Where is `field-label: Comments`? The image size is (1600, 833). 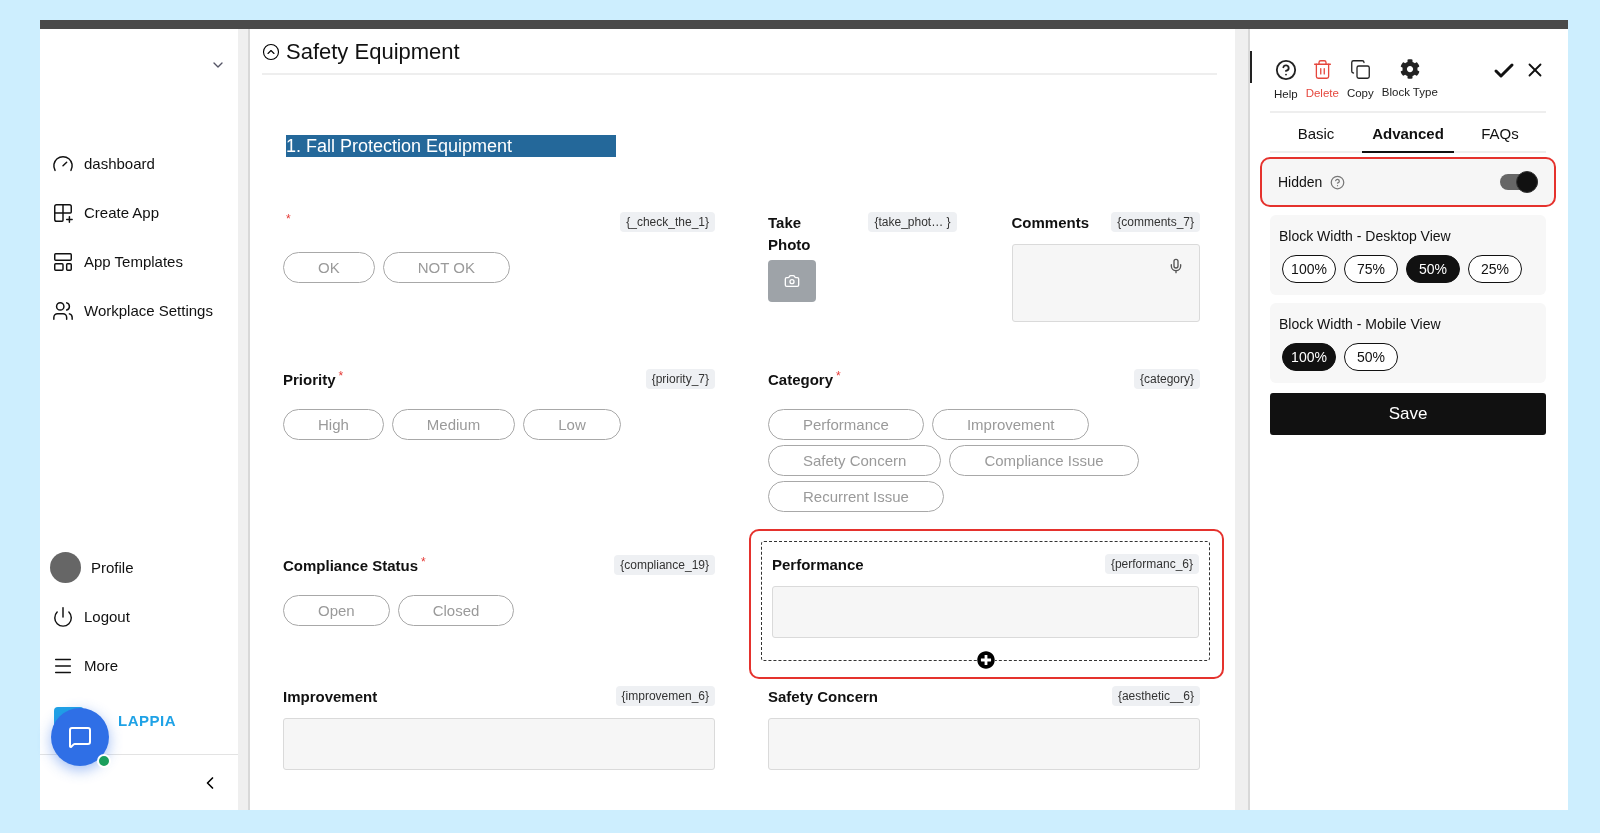 field-label: Comments is located at coordinates (1050, 222).